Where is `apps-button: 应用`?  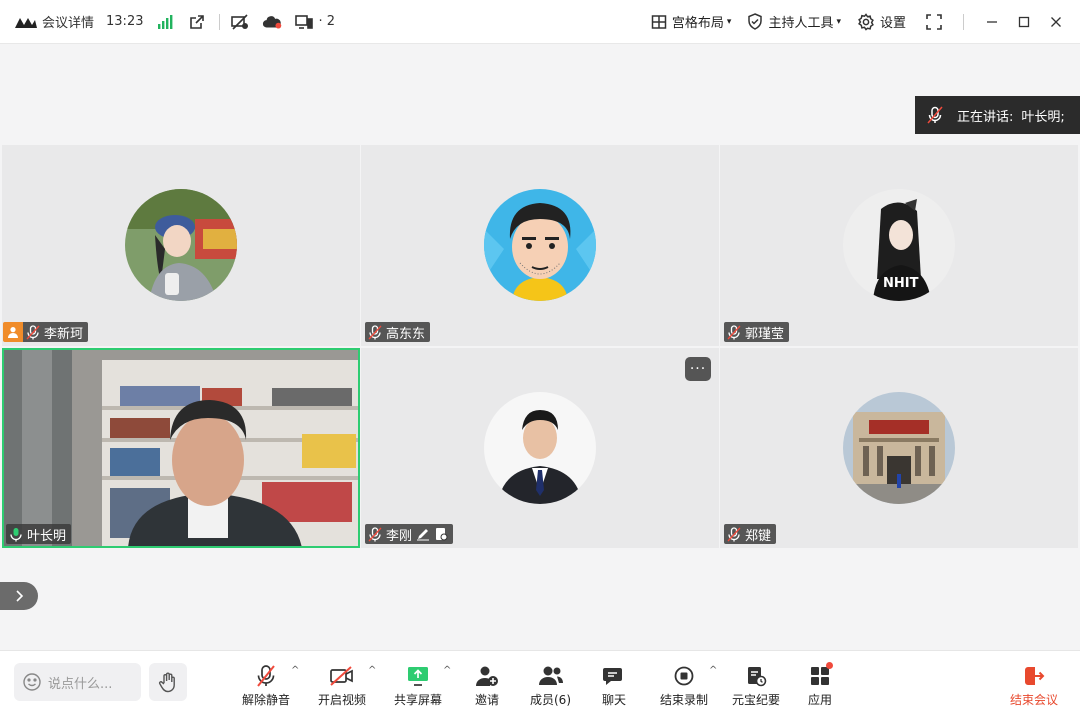 apps-button: 应用 is located at coordinates (820, 685).